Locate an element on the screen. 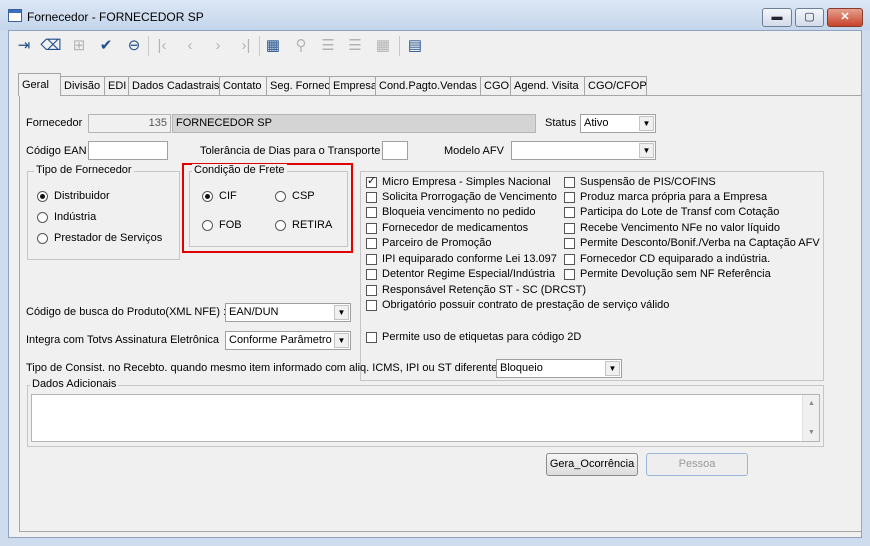 The width and height of the screenshot is (870, 546). scroll-down-icon: ▼ is located at coordinates (811, 432).